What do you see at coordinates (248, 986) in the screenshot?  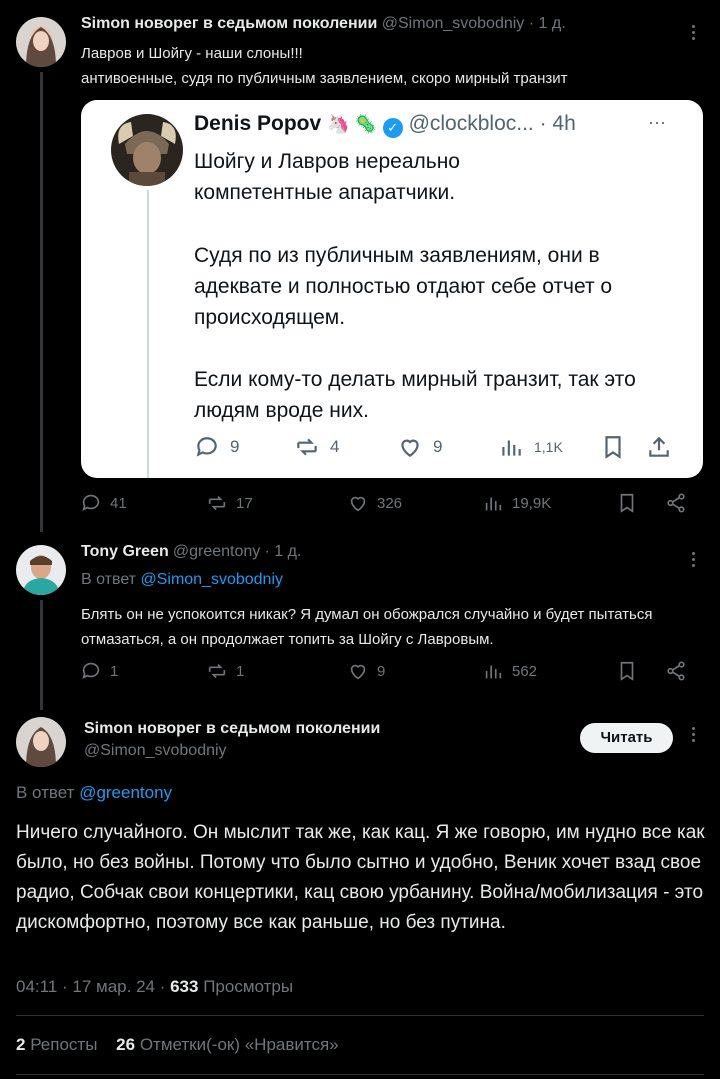 I see `views-label: Просмотры` at bounding box center [248, 986].